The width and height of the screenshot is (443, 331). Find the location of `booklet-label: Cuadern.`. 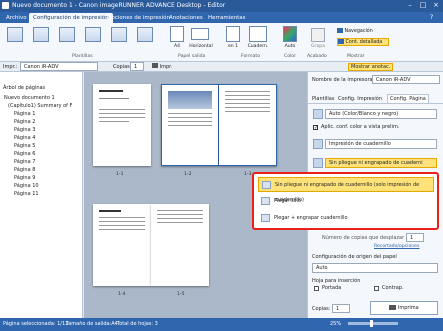

booklet-label: Cuadern. is located at coordinates (258, 46).